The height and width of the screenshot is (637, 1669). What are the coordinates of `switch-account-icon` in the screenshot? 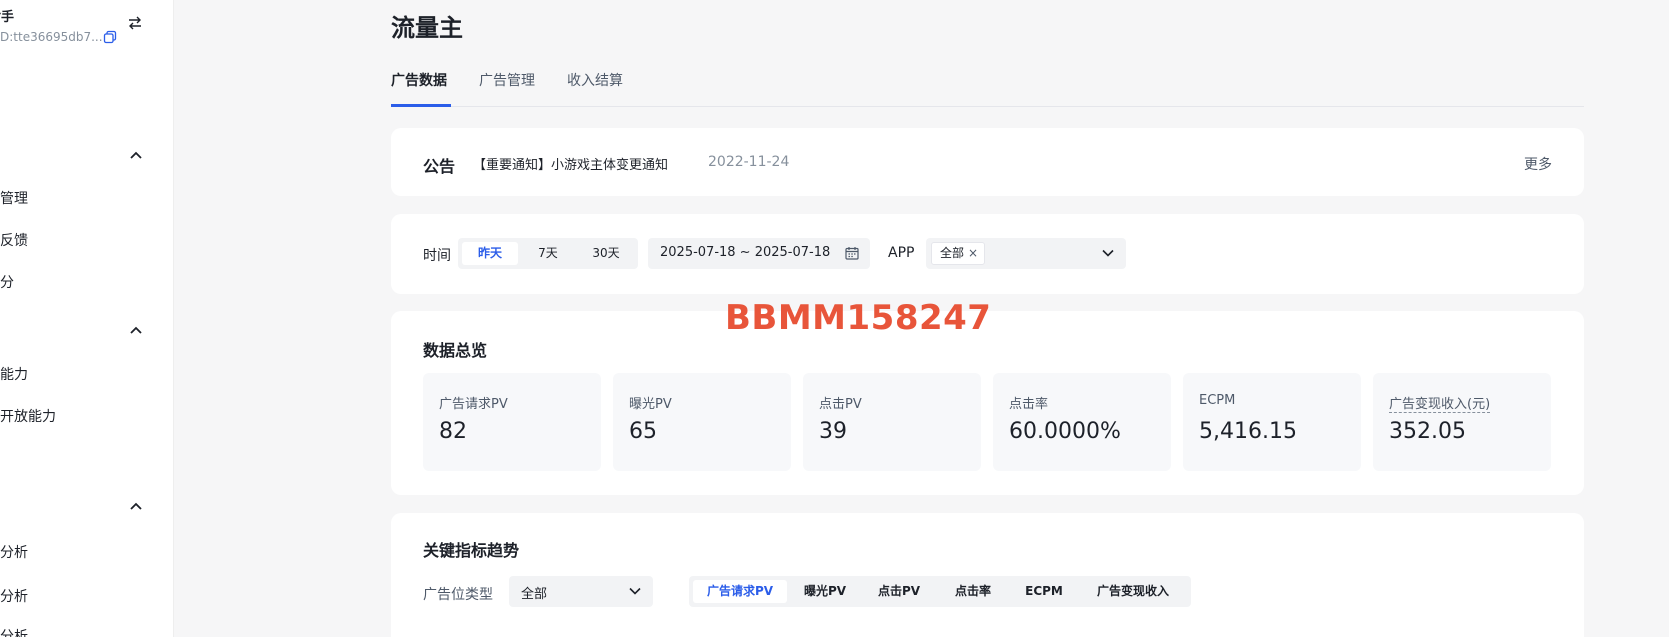 It's located at (135, 23).